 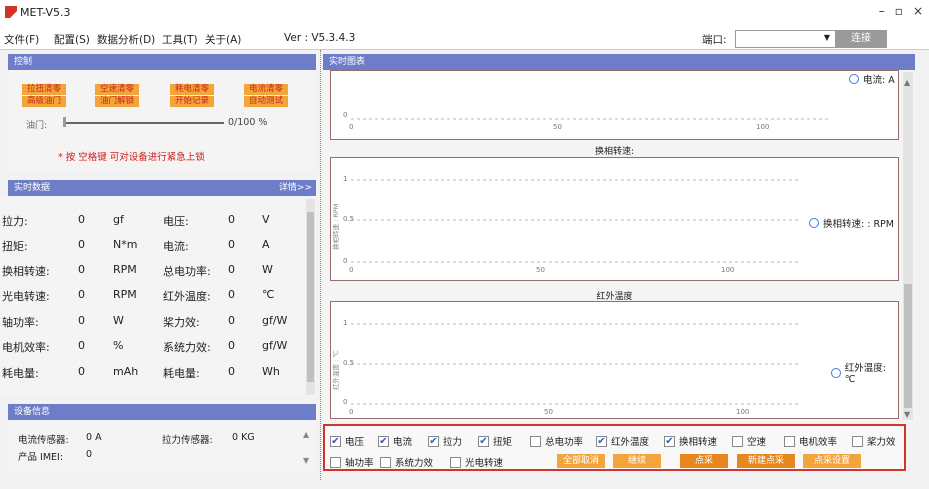 What do you see at coordinates (44, 89) in the screenshot?
I see `reset-pull-torque-button: 拉扭清零` at bounding box center [44, 89].